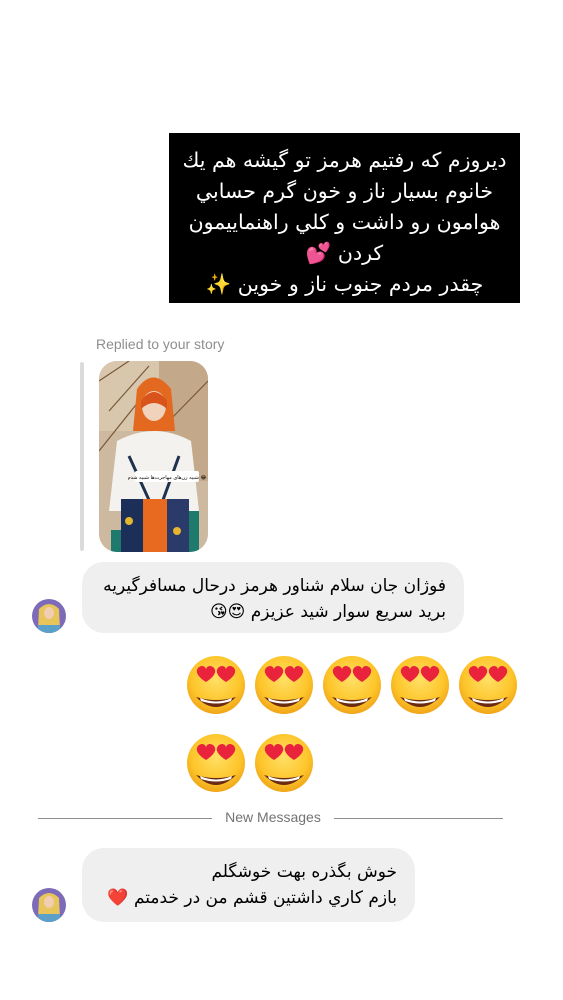 Image resolution: width=563 pixels, height=1000 pixels. What do you see at coordinates (327, 612) in the screenshot?
I see `message-line: بريد سريع سوار شيد عزيزم 😍😘` at bounding box center [327, 612].